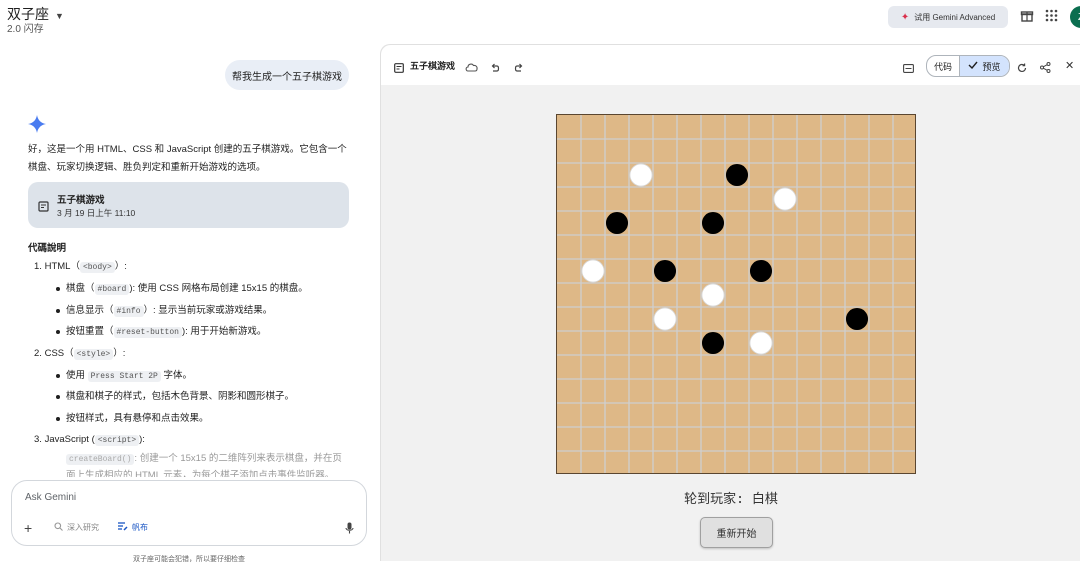 This screenshot has width=1080, height=564. What do you see at coordinates (37, 126) in the screenshot?
I see `gemini-sparkle-icon` at bounding box center [37, 126].